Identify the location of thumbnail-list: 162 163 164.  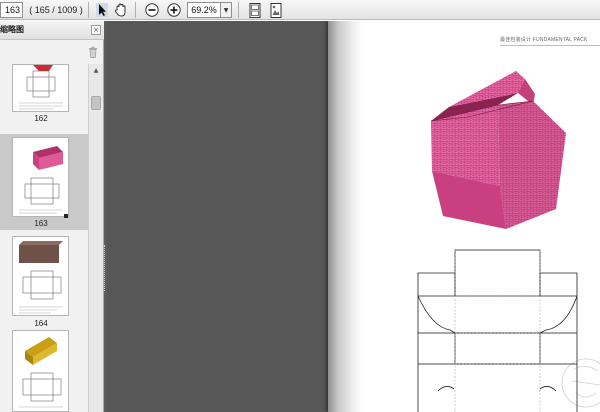
(44, 238).